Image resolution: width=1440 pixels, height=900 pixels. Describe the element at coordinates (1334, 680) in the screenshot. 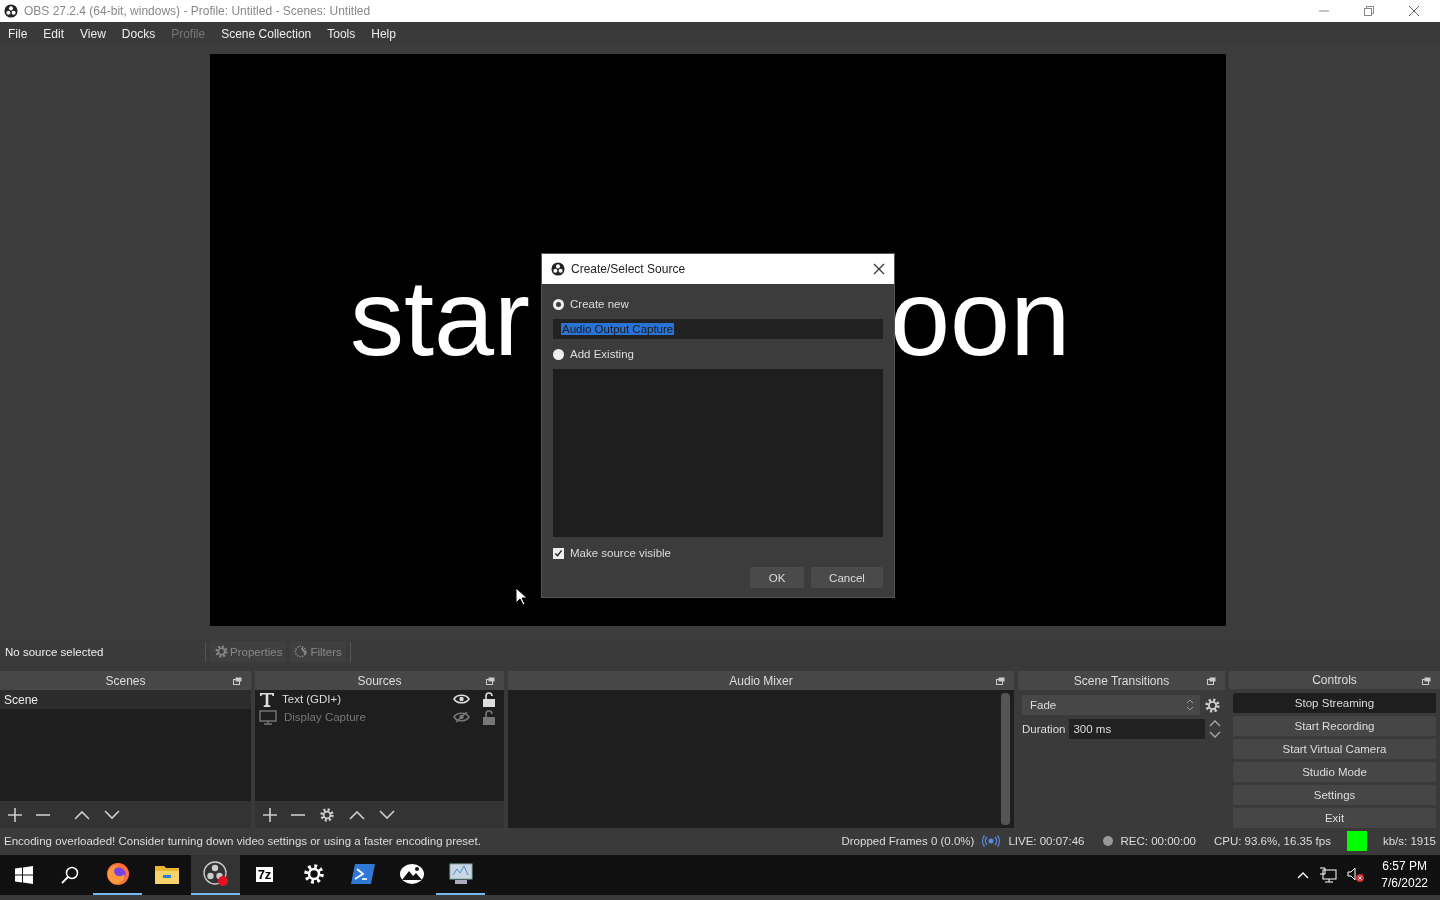

I see `dock-title: Controls` at that location.